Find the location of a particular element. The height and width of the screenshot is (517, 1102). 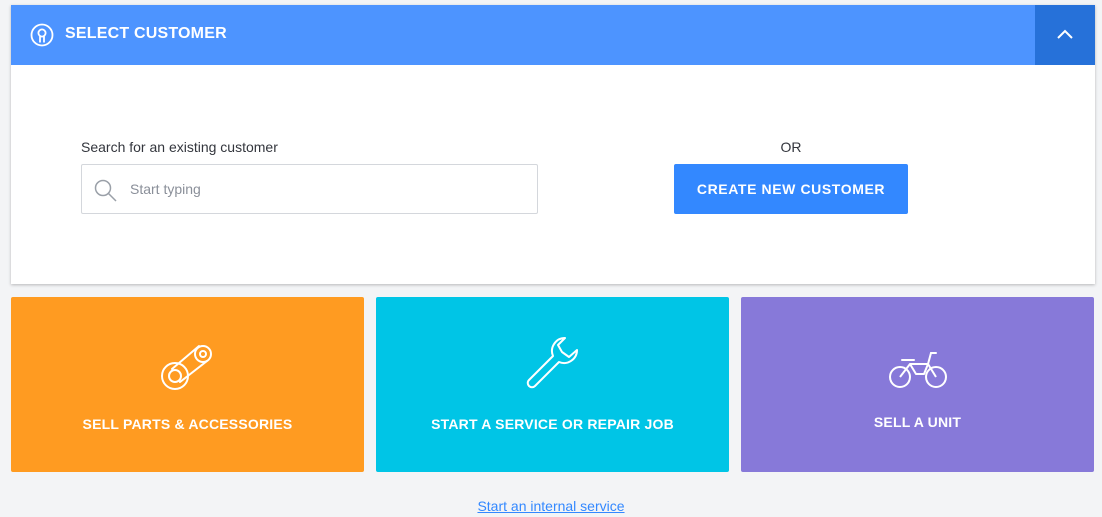

panel-title: SELECT CUSTOMER is located at coordinates (146, 33).